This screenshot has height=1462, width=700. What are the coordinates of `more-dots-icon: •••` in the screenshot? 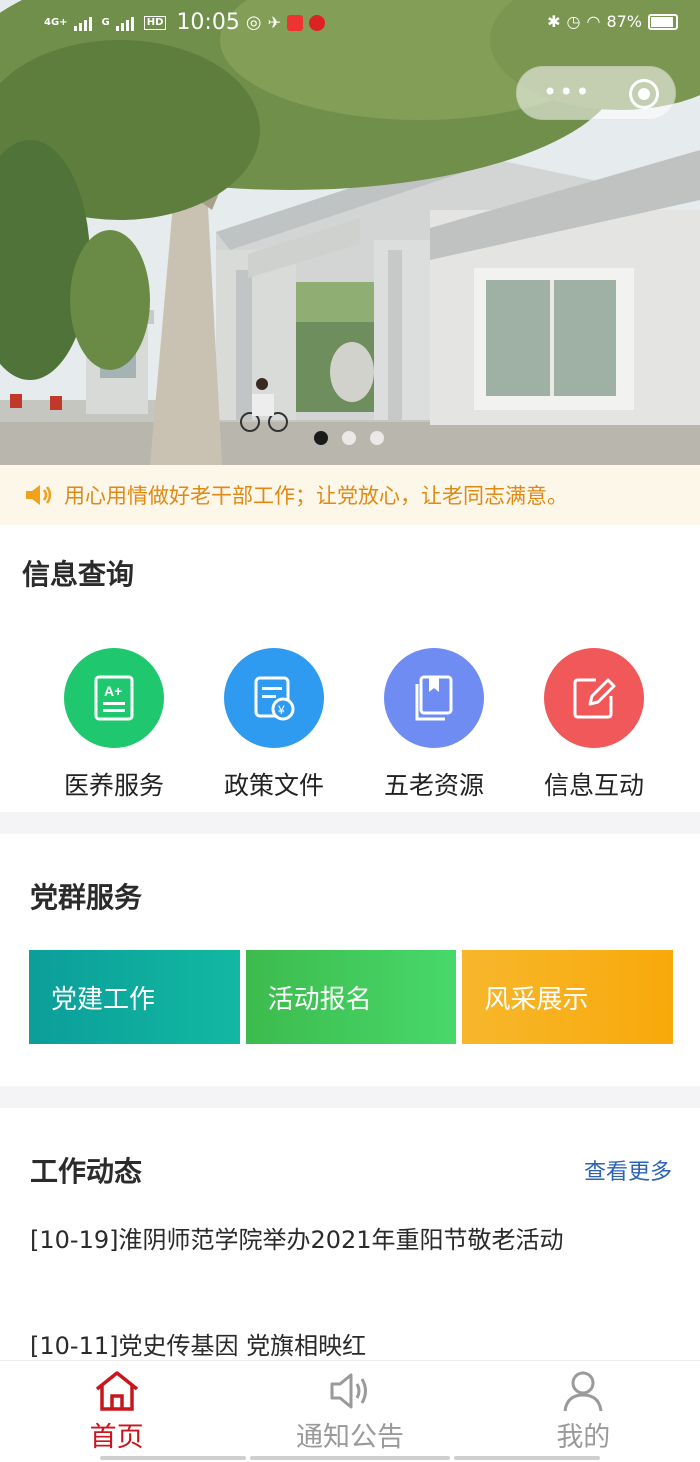 It's located at (567, 92).